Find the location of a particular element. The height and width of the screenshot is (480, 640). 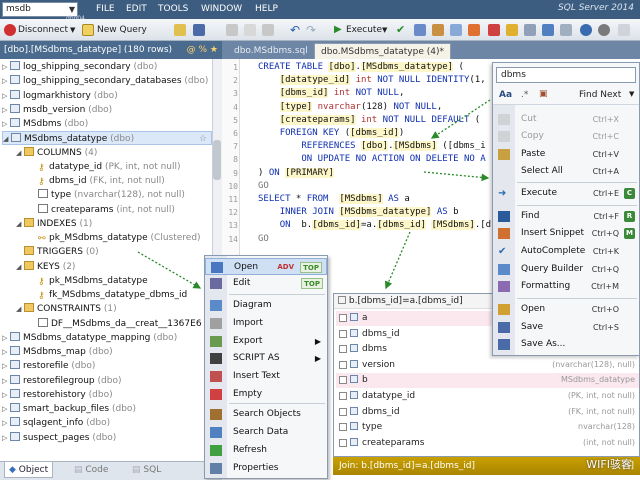

header-icons: @ % ★ is located at coordinates (202, 50).